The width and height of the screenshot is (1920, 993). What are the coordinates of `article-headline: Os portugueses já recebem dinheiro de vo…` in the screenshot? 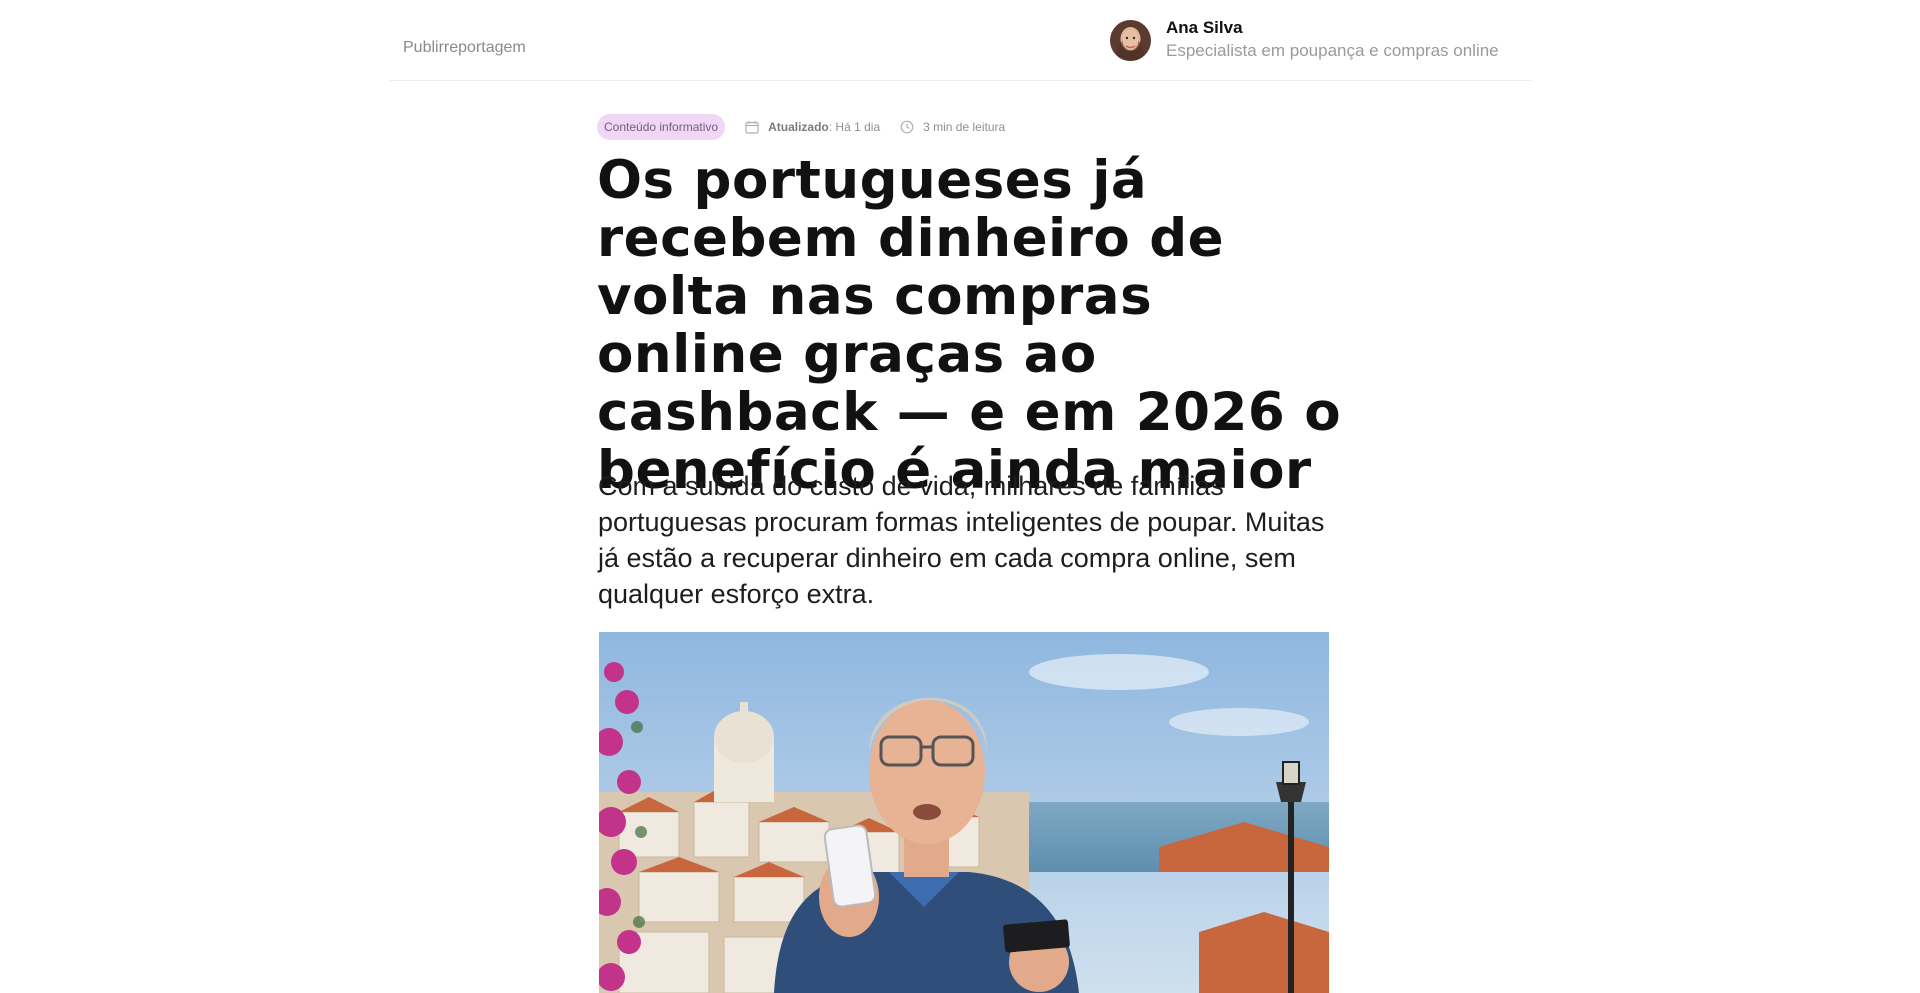 It's located at (969, 325).